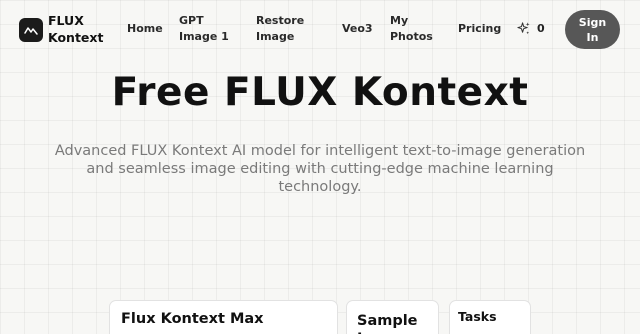 This screenshot has width=640, height=334. Describe the element at coordinates (479, 29) in the screenshot. I see `nav-pricing-link: Pricing` at that location.